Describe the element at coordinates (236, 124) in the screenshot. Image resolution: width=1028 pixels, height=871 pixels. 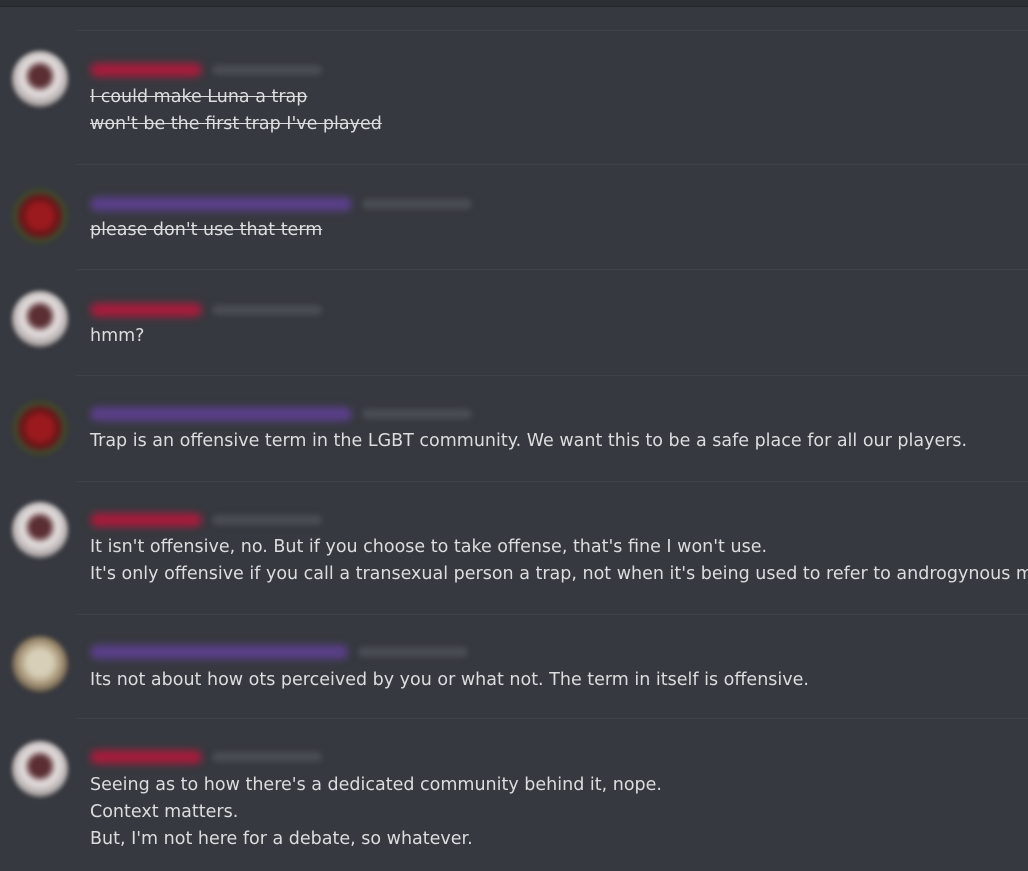
I see `message-line: won't be the first trap I've played` at that location.